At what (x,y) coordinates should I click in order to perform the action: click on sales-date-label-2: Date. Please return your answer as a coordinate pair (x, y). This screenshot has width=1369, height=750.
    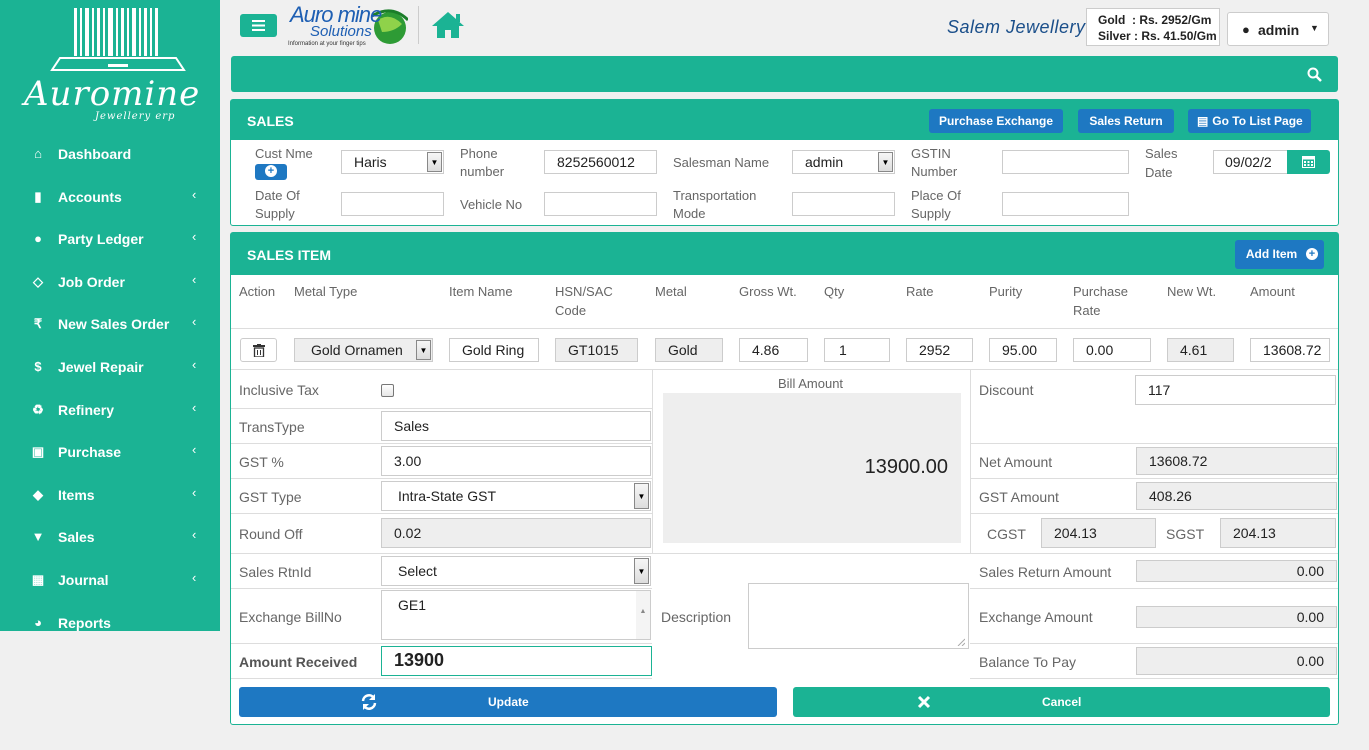
    Looking at the image, I should click on (1159, 172).